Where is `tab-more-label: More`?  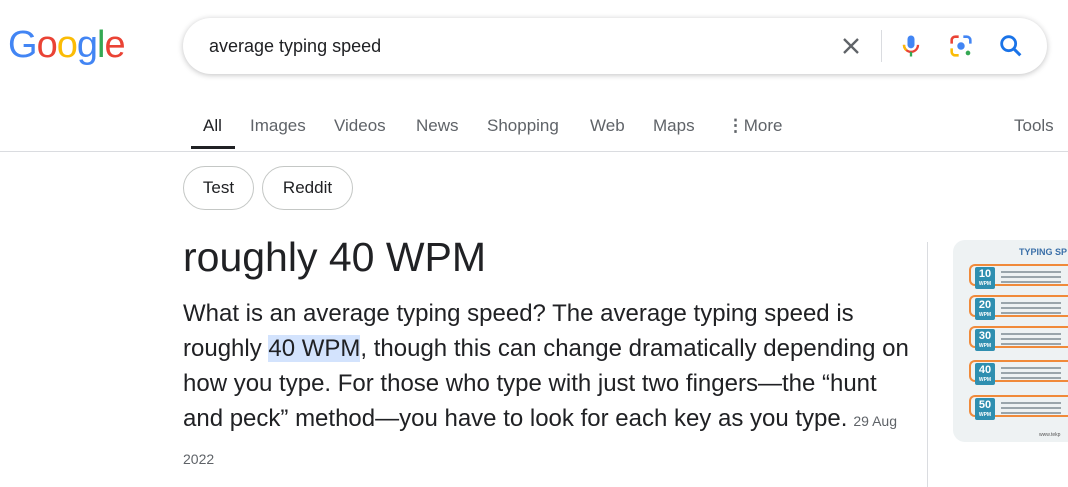
tab-more-label: More is located at coordinates (763, 125).